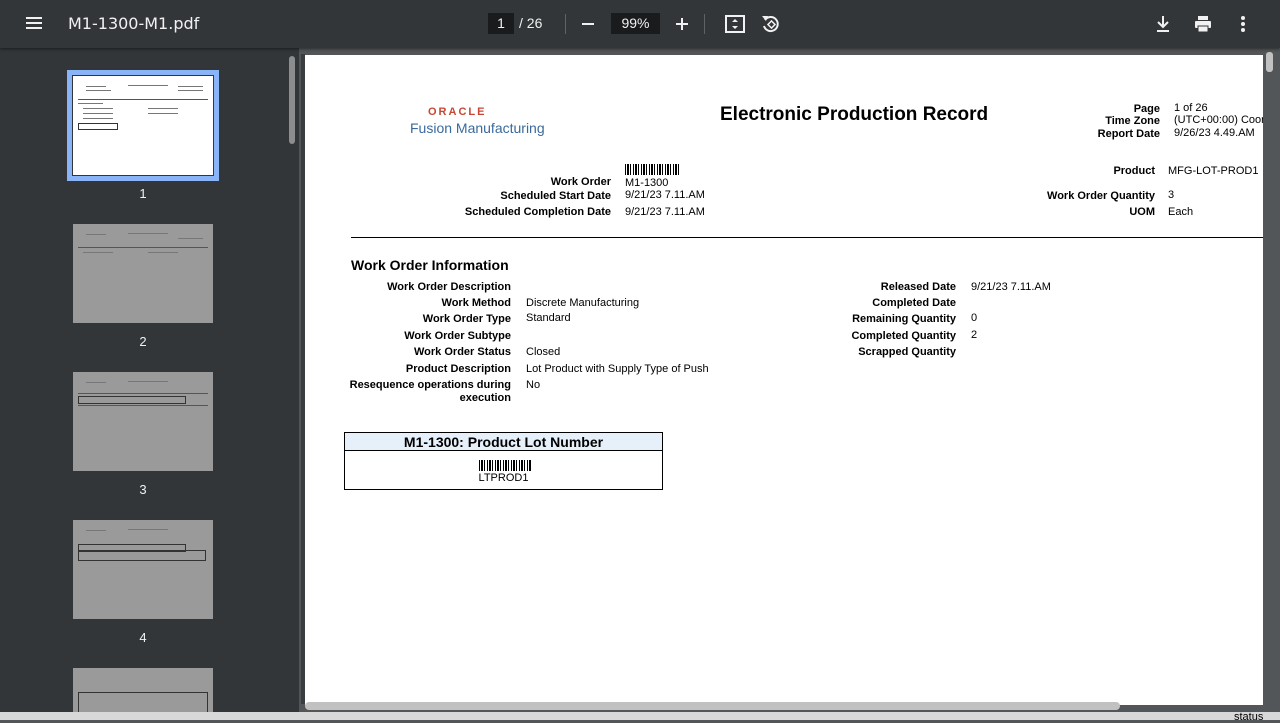 This screenshot has width=1280, height=723. I want to click on zoom-out-button, so click(588, 23).